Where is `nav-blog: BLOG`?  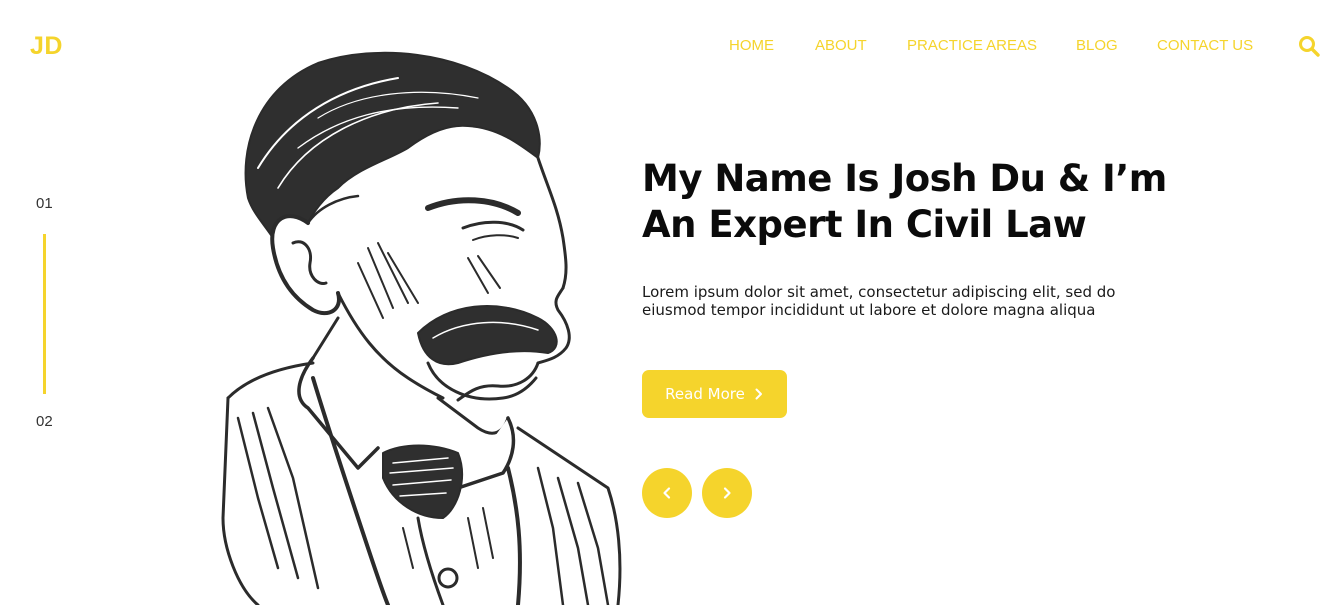 nav-blog: BLOG is located at coordinates (1097, 45).